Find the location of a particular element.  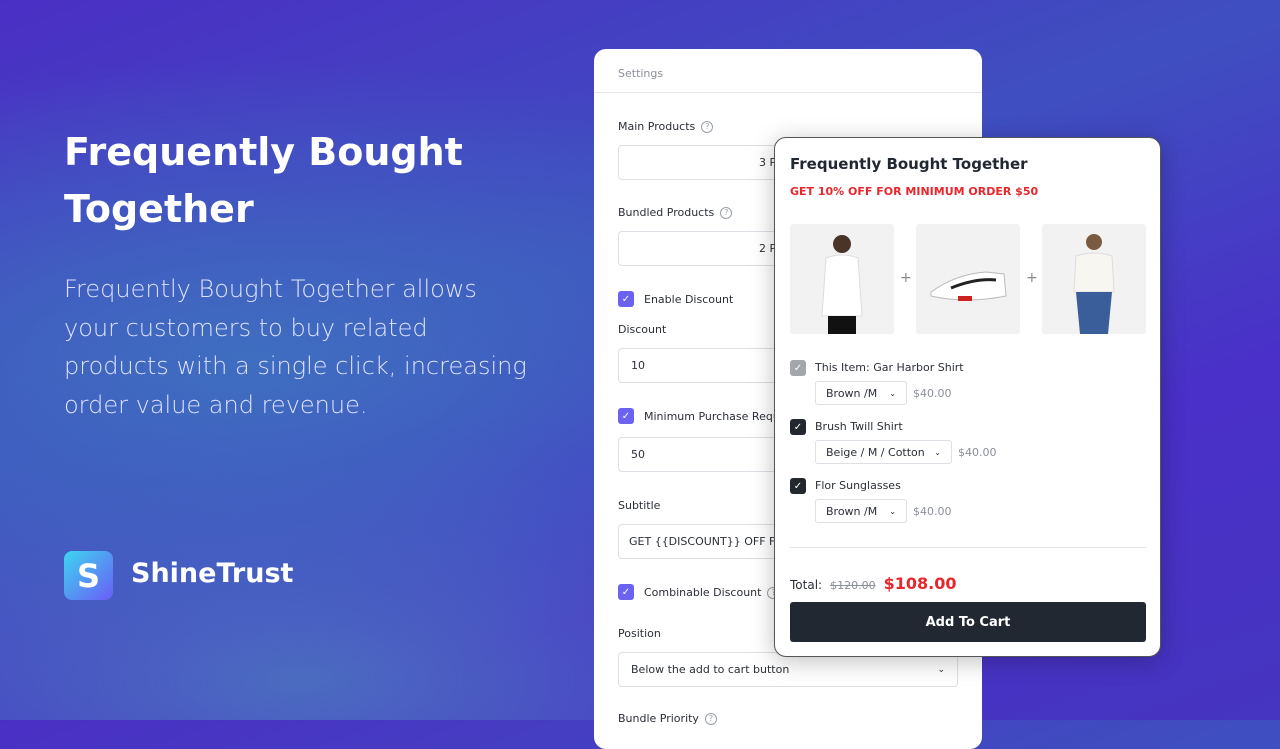

product-image-blouse is located at coordinates (1094, 279).